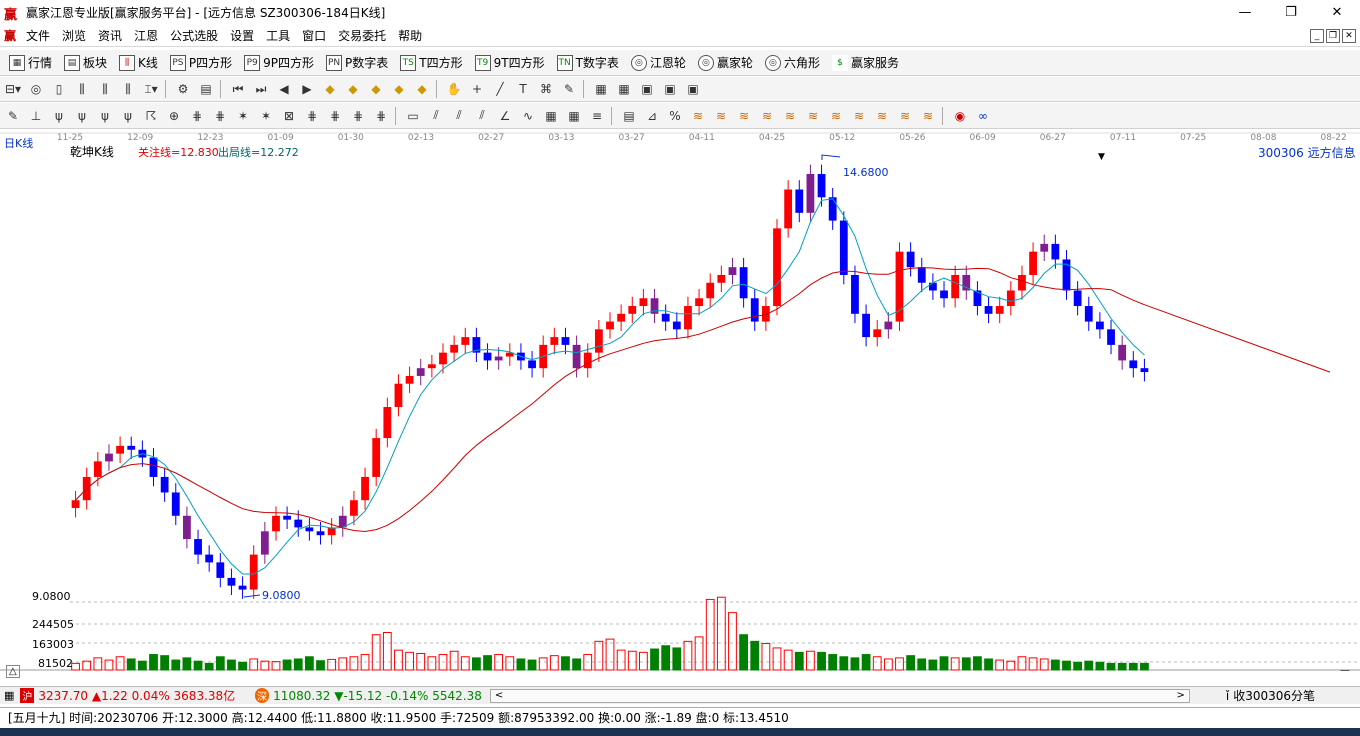 Image resolution: width=1360 pixels, height=736 pixels. I want to click on menu-window: 窗口, so click(314, 35).